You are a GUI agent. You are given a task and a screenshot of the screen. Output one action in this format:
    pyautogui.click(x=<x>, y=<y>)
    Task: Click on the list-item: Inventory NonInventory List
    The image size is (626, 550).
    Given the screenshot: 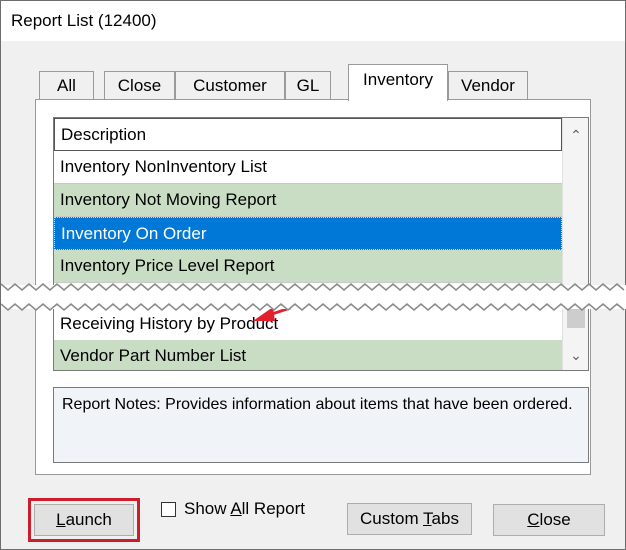 What is the action you would take?
    pyautogui.click(x=308, y=167)
    